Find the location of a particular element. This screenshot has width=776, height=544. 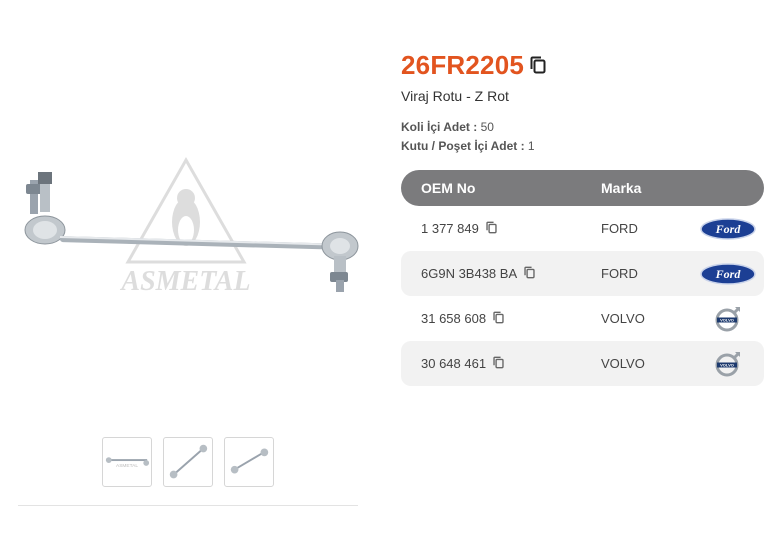

thumbnail: ASMETAL is located at coordinates (127, 462).